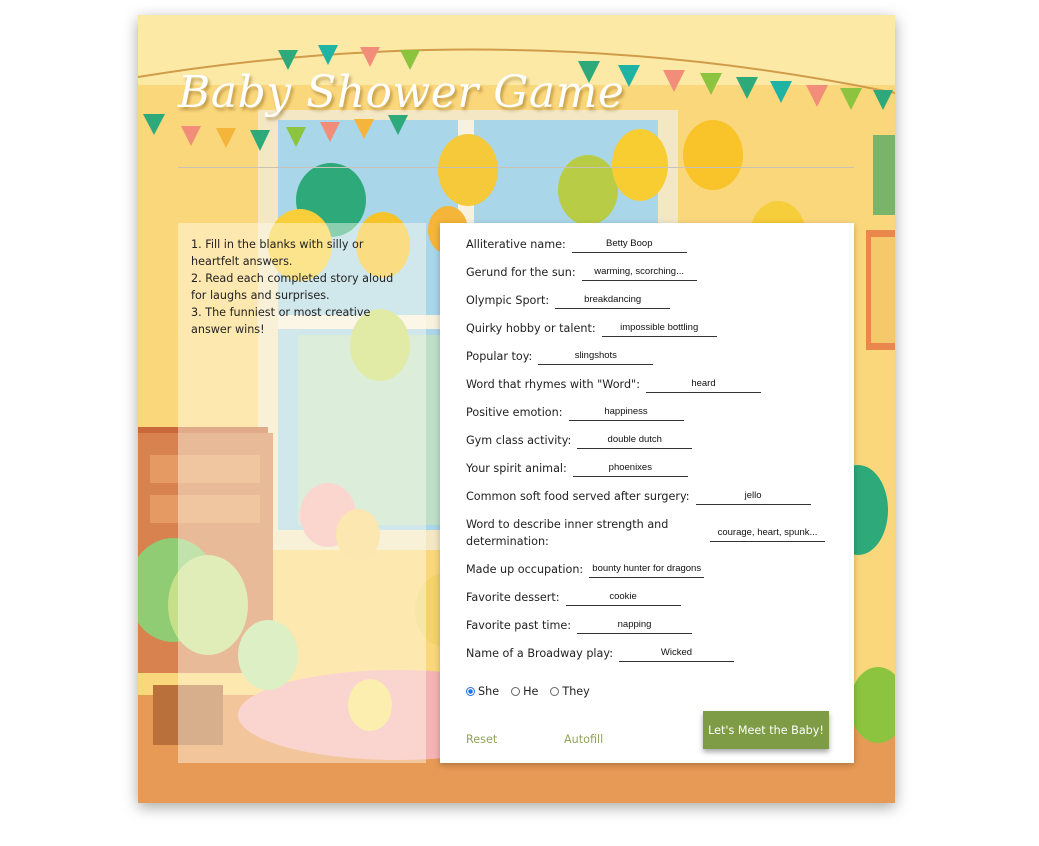 The height and width of the screenshot is (846, 1039). What do you see at coordinates (659, 328) in the screenshot?
I see `quirky-hobby-input: impossible bottling` at bounding box center [659, 328].